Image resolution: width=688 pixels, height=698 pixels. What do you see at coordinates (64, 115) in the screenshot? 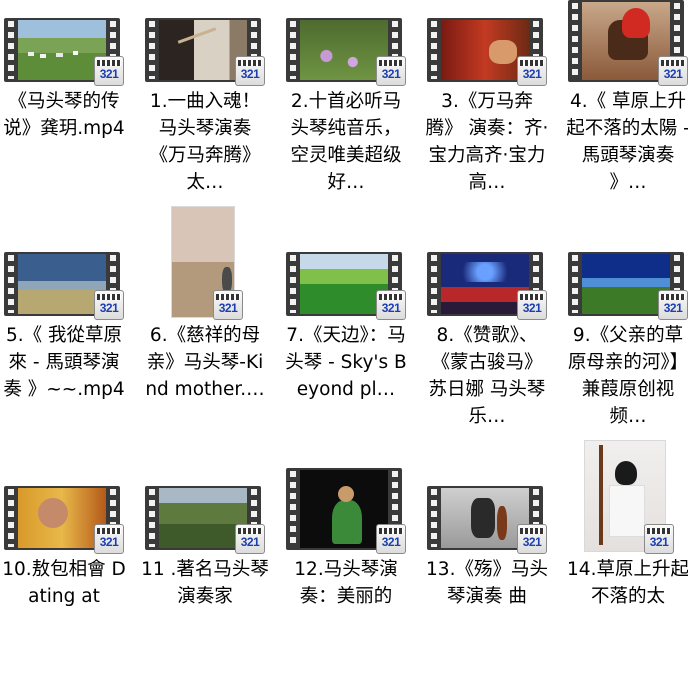
I see `file-name: 《马头琴的传说》龚玥.mp4` at bounding box center [64, 115].